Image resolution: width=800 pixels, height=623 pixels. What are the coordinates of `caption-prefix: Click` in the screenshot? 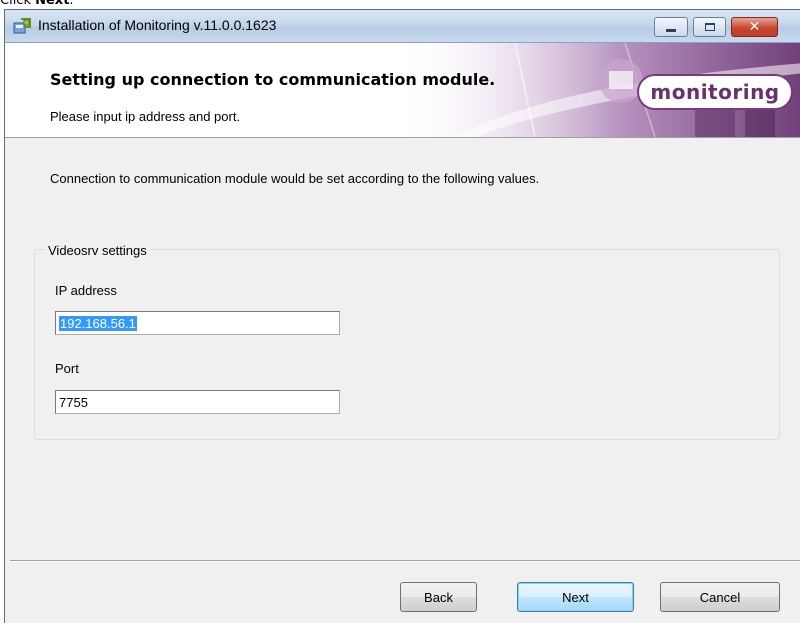 It's located at (18, 4).